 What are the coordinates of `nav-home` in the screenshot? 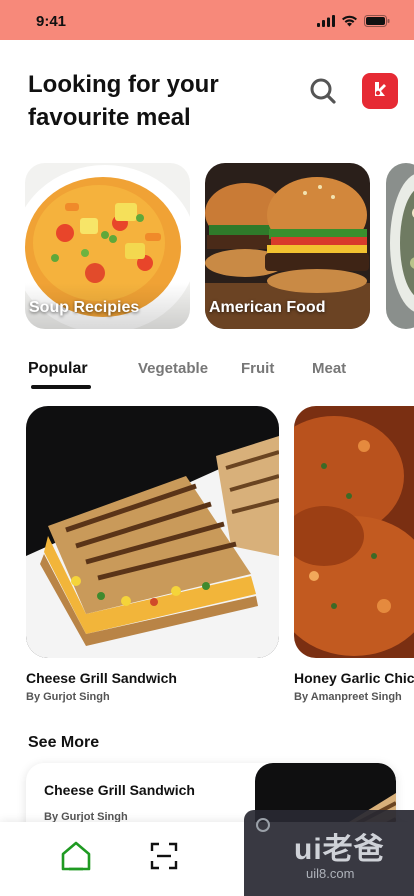 It's located at (76, 858).